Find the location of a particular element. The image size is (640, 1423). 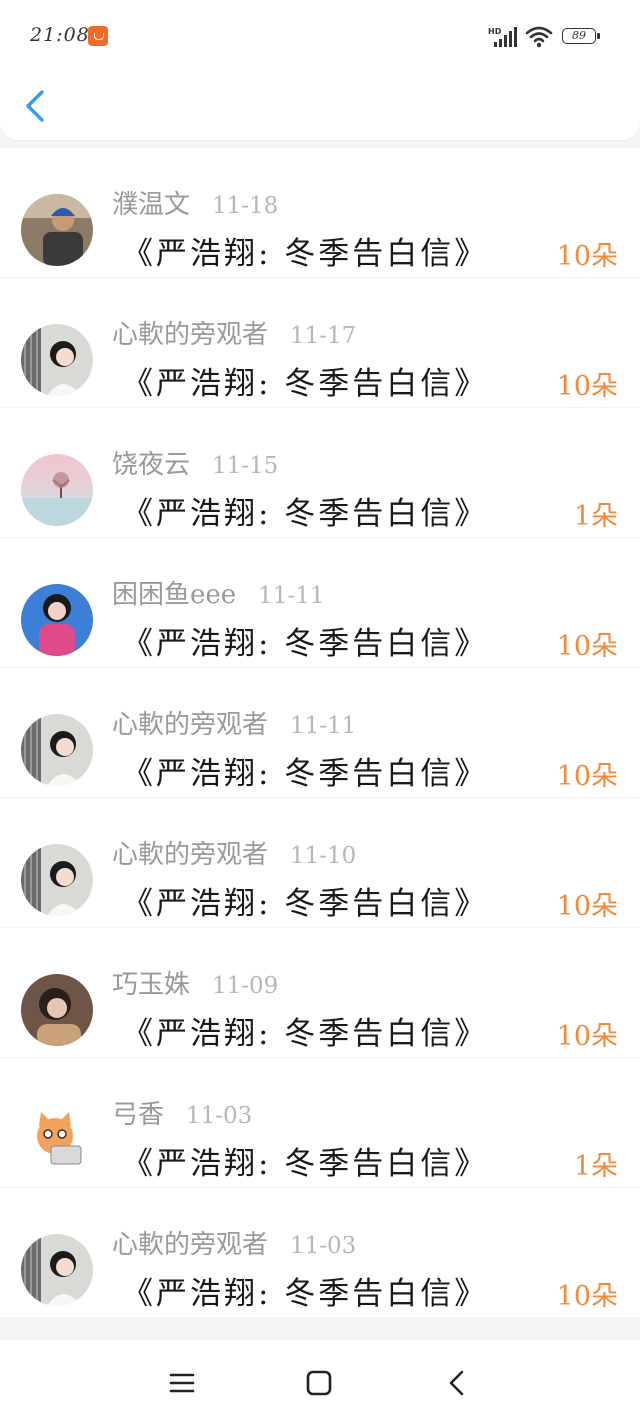

list-item: 心軟的旁观者 11-10 《严浩翔: 冬季告白信》 10朵 is located at coordinates (320, 862).